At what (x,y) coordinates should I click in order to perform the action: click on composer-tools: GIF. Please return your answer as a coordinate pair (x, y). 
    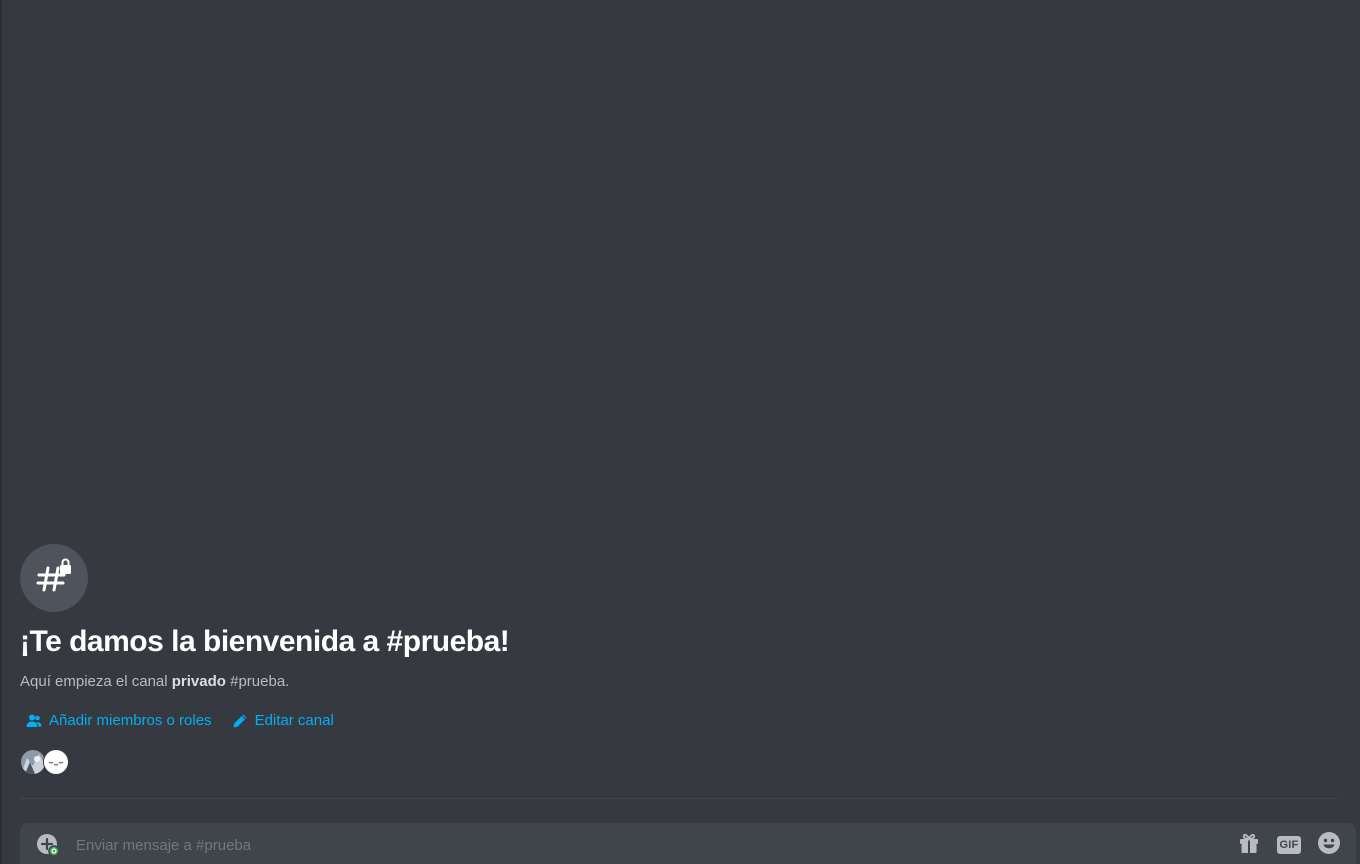
    Looking at the image, I should click on (1289, 845).